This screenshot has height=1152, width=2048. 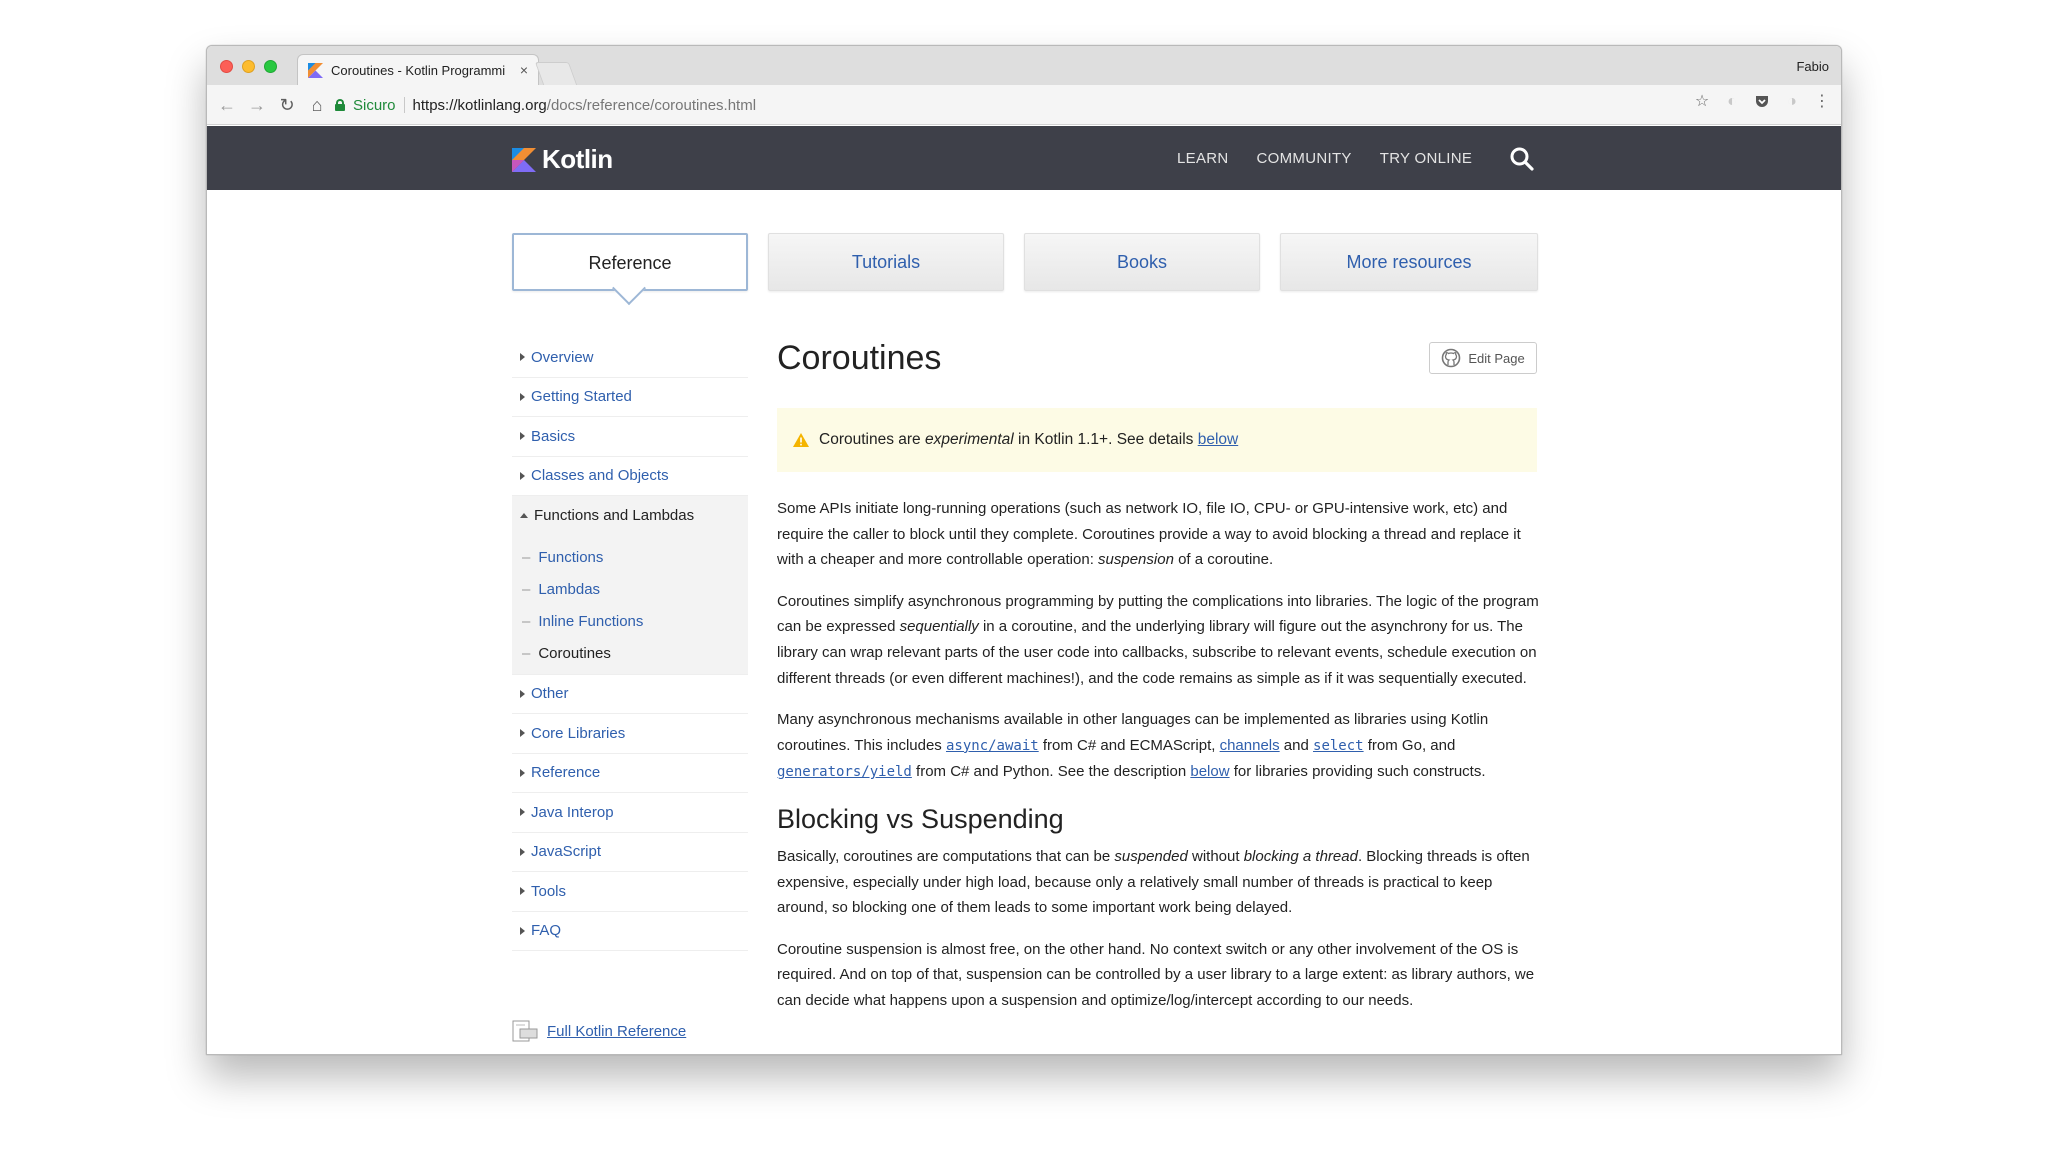 I want to click on pocket-icon, so click(x=1762, y=102).